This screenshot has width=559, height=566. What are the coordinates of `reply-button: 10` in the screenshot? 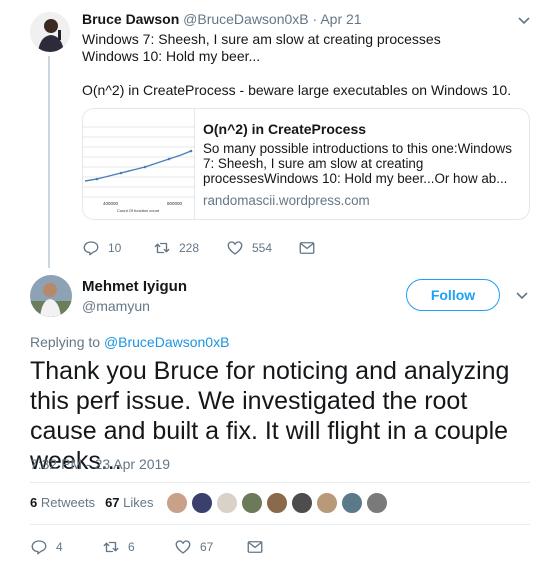 It's located at (101, 248).